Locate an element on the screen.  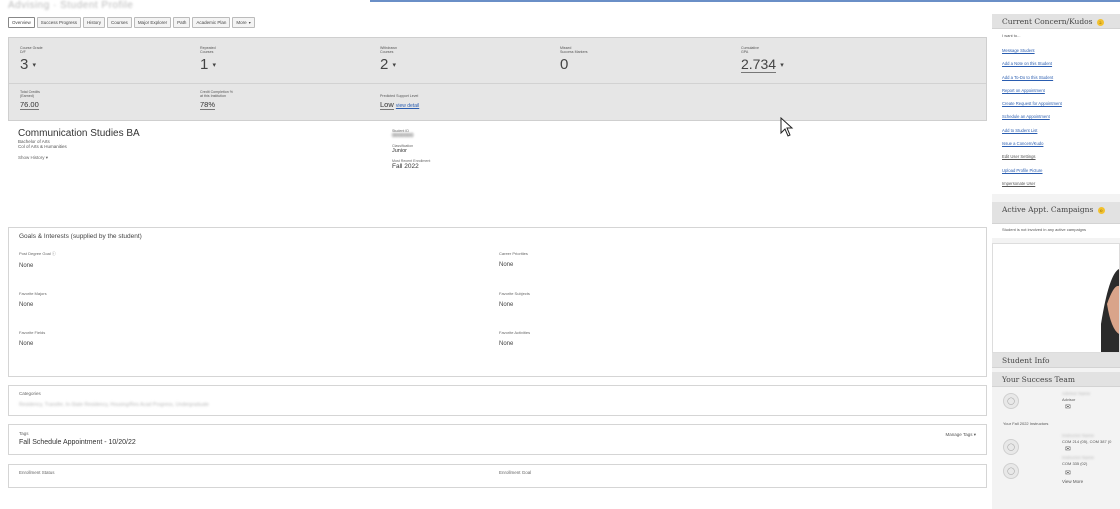
show-history-toggle: Show History ▾ is located at coordinates (79, 158).